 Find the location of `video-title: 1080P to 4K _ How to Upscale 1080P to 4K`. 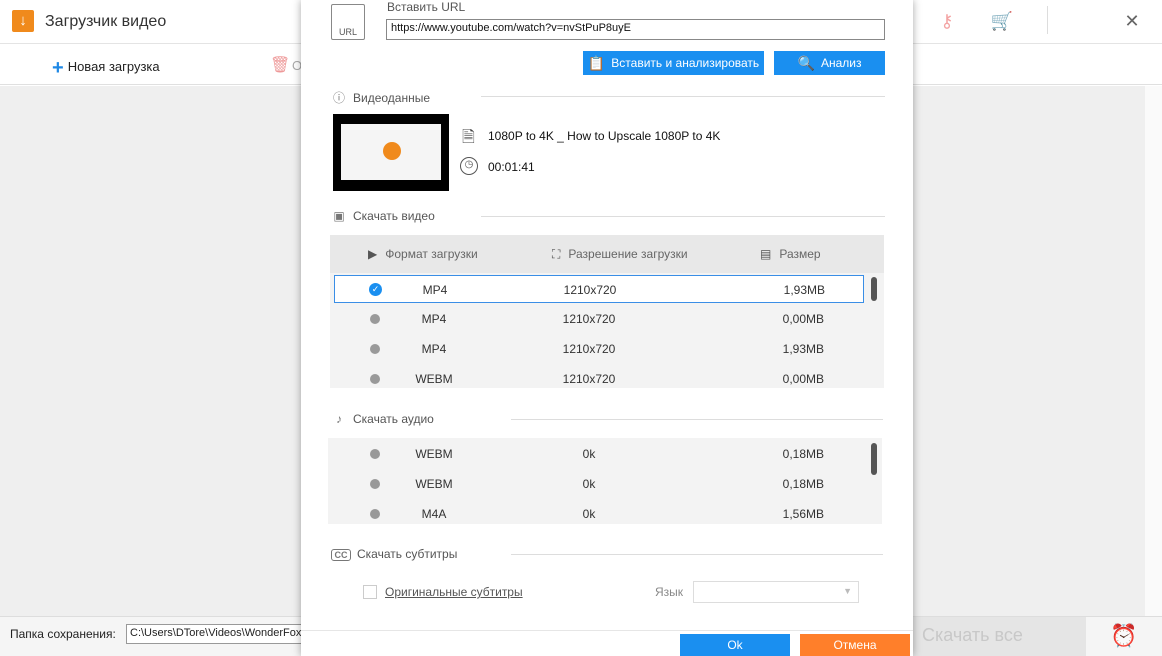

video-title: 1080P to 4K _ How to Upscale 1080P to 4K is located at coordinates (604, 136).